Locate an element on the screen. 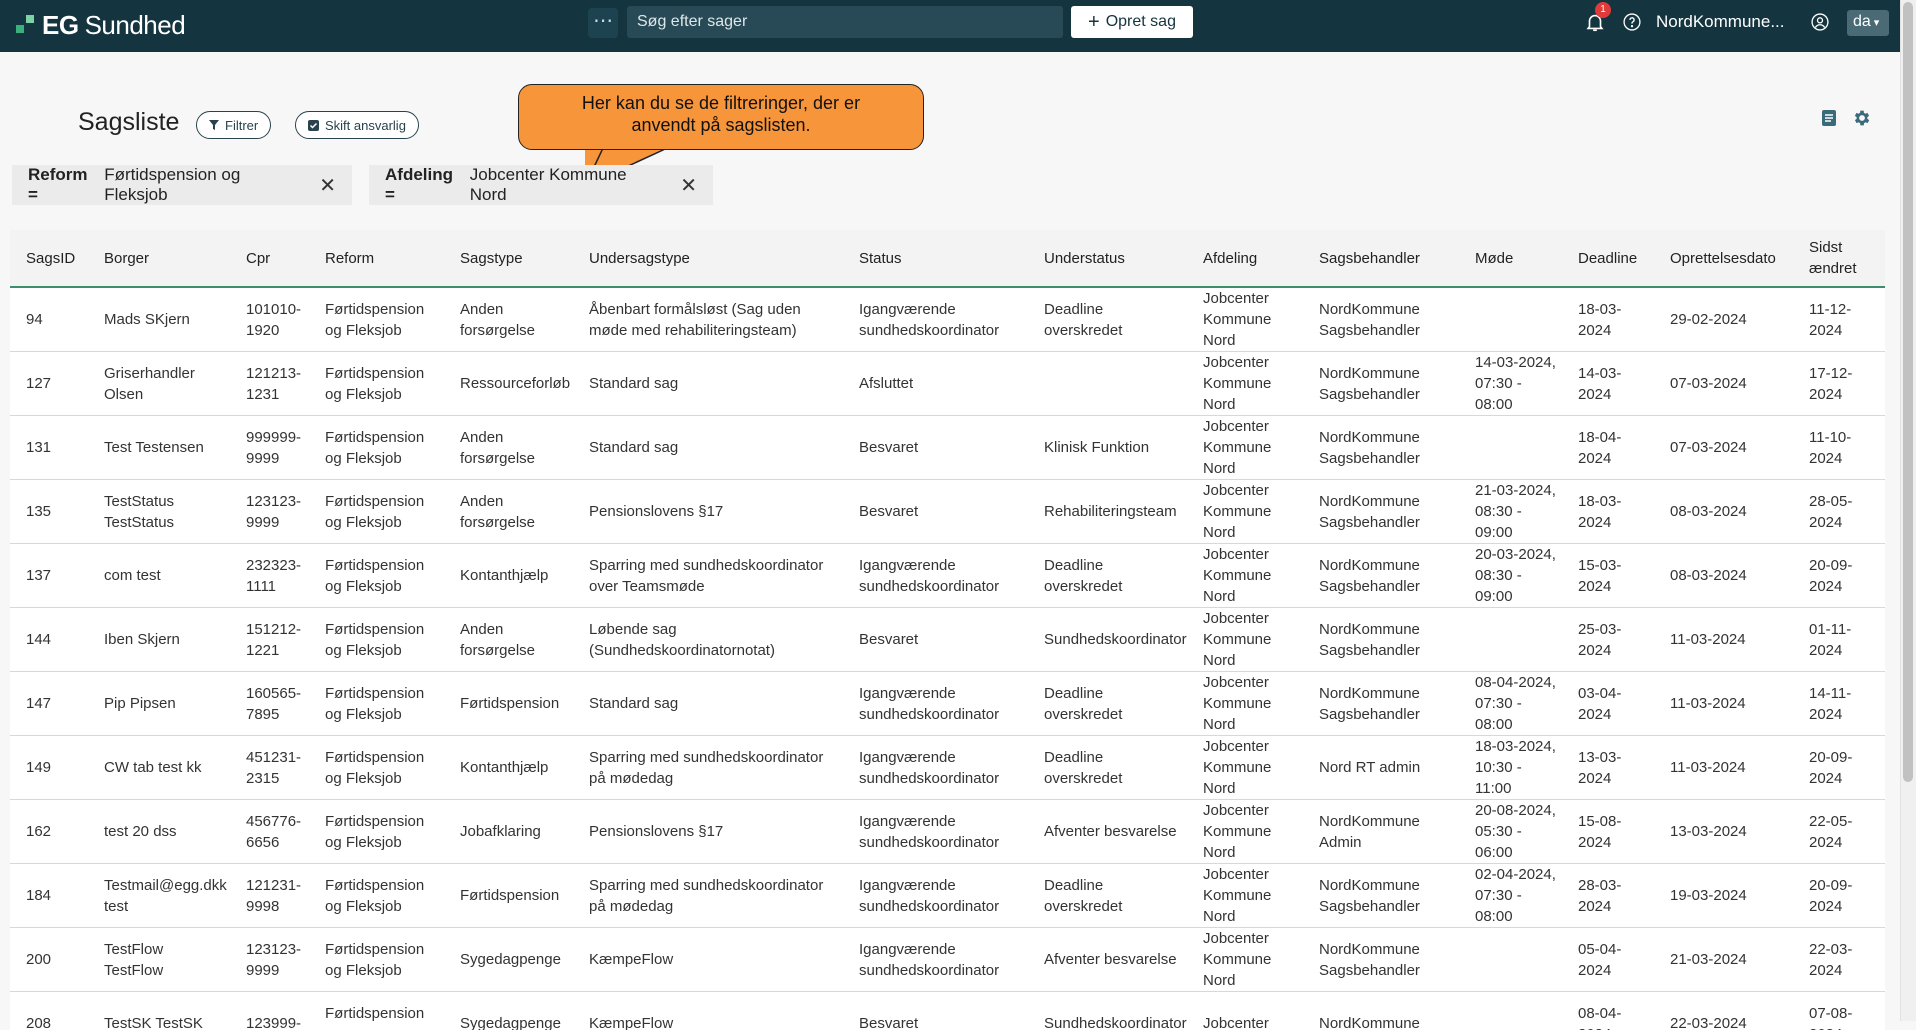 Image resolution: width=1916 pixels, height=1030 pixels. filter-button: Filtrer is located at coordinates (233, 125).